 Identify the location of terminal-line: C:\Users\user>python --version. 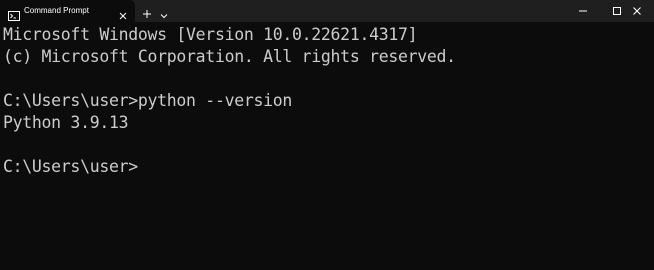
(148, 100).